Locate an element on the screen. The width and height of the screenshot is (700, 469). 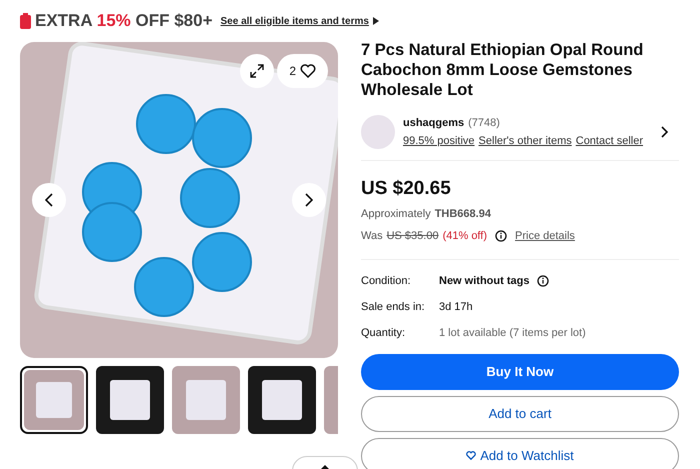
promo-text: EXTRA 15% OFF $80+ is located at coordinates (124, 21).